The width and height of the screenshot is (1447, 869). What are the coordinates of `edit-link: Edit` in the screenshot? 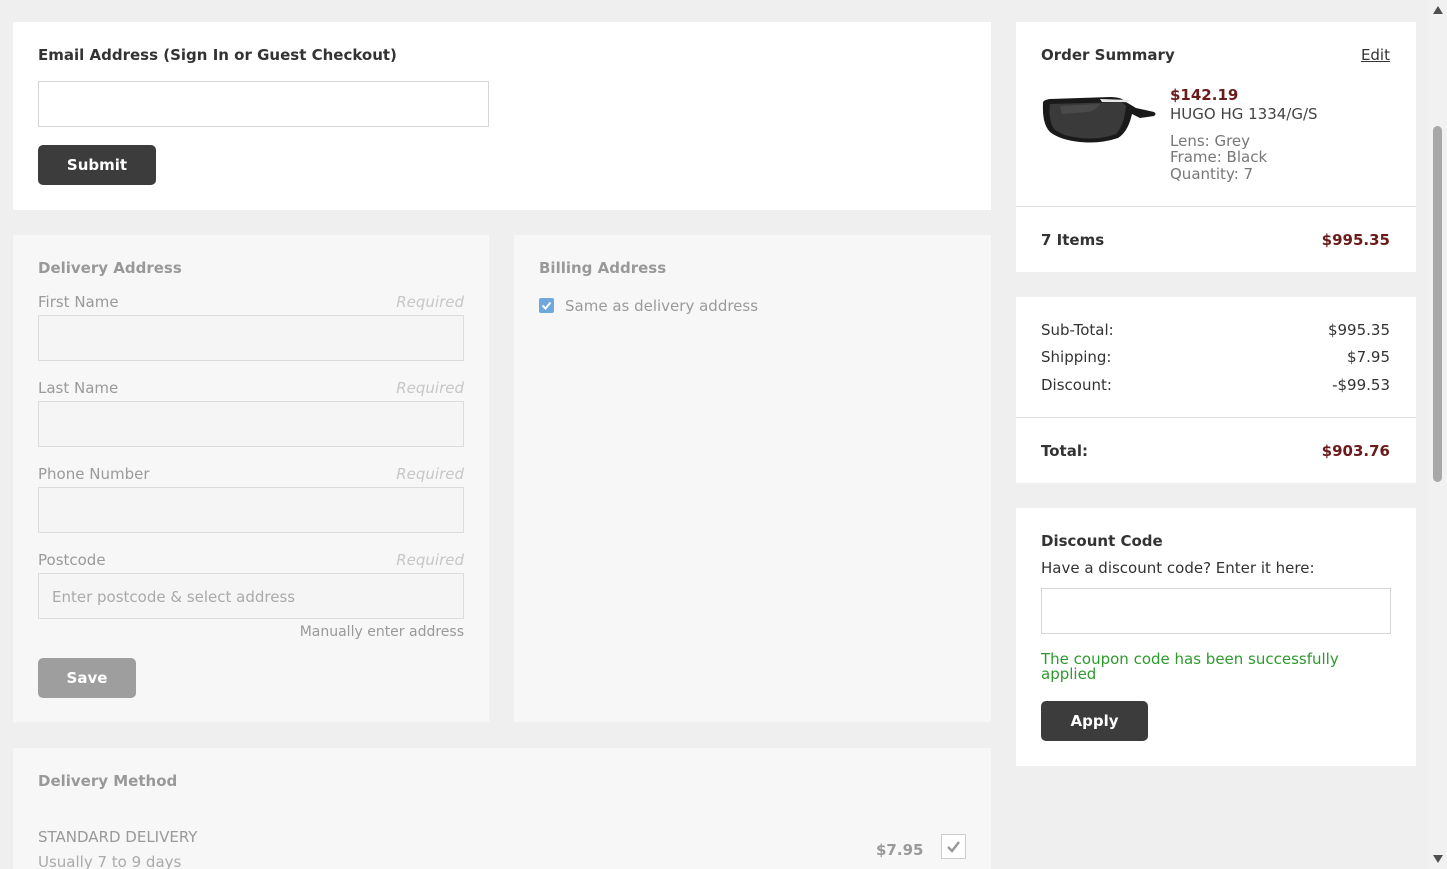 It's located at (1375, 55).